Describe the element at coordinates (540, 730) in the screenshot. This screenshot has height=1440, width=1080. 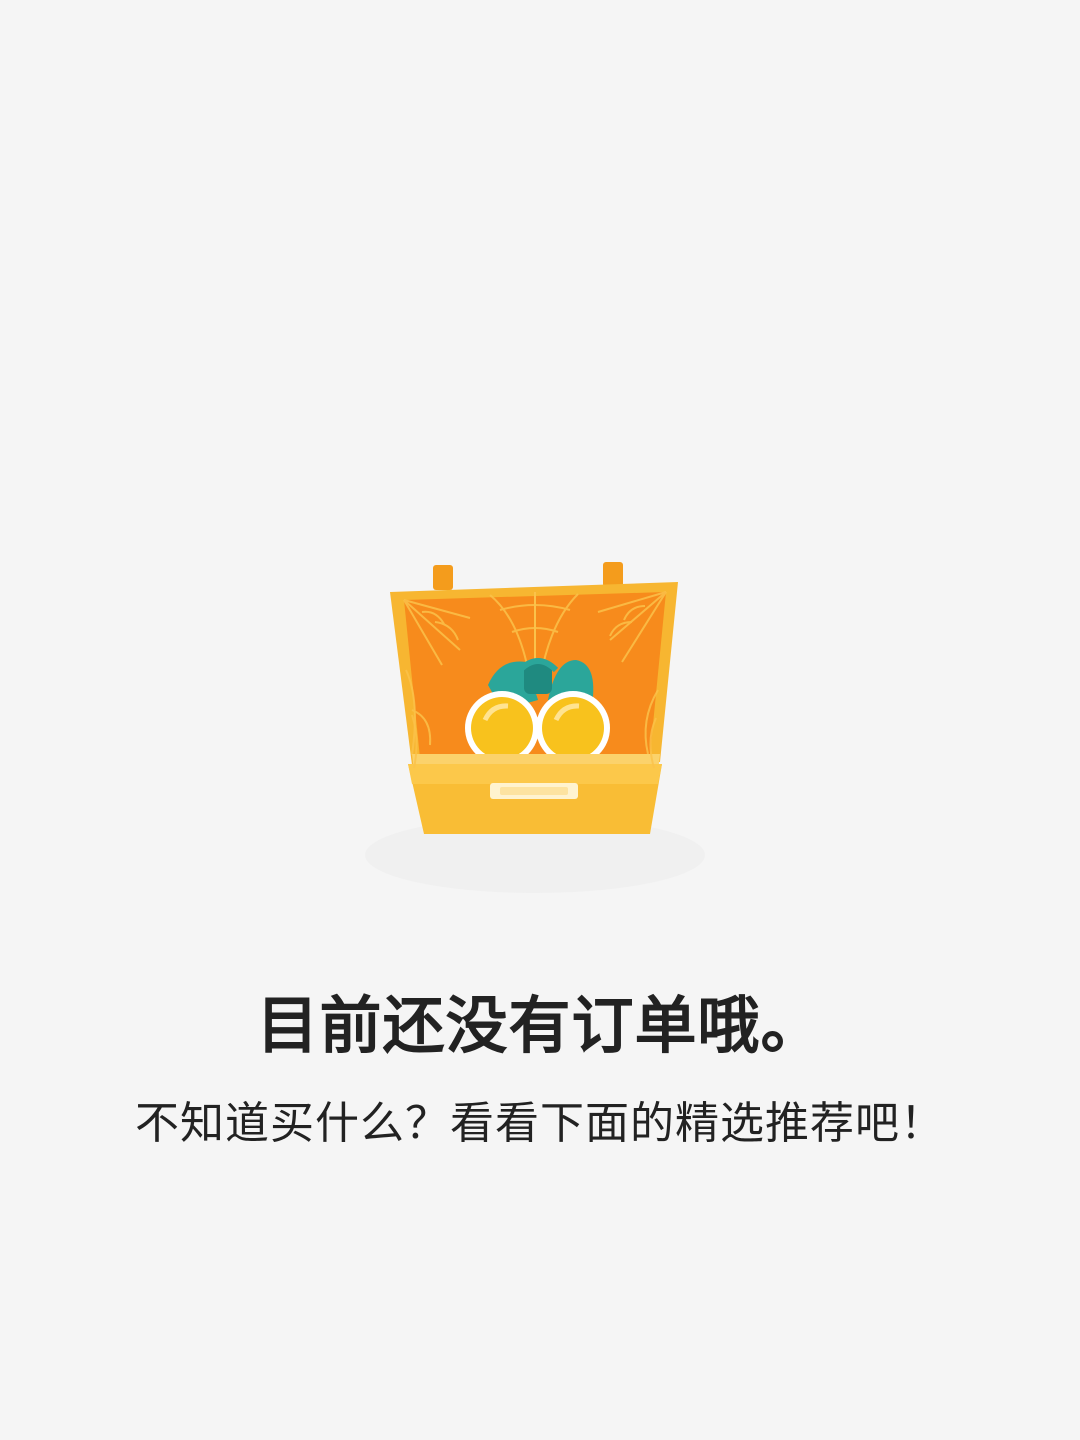
I see `open-suitcase-binoculars-icon` at that location.